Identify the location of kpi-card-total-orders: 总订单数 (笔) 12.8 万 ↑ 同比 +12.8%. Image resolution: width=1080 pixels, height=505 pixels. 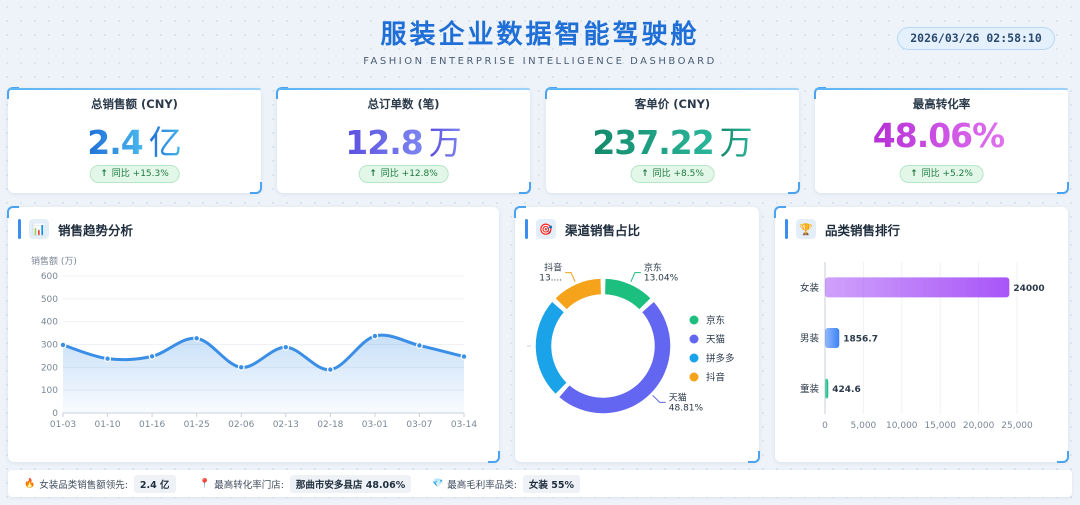
(403, 140).